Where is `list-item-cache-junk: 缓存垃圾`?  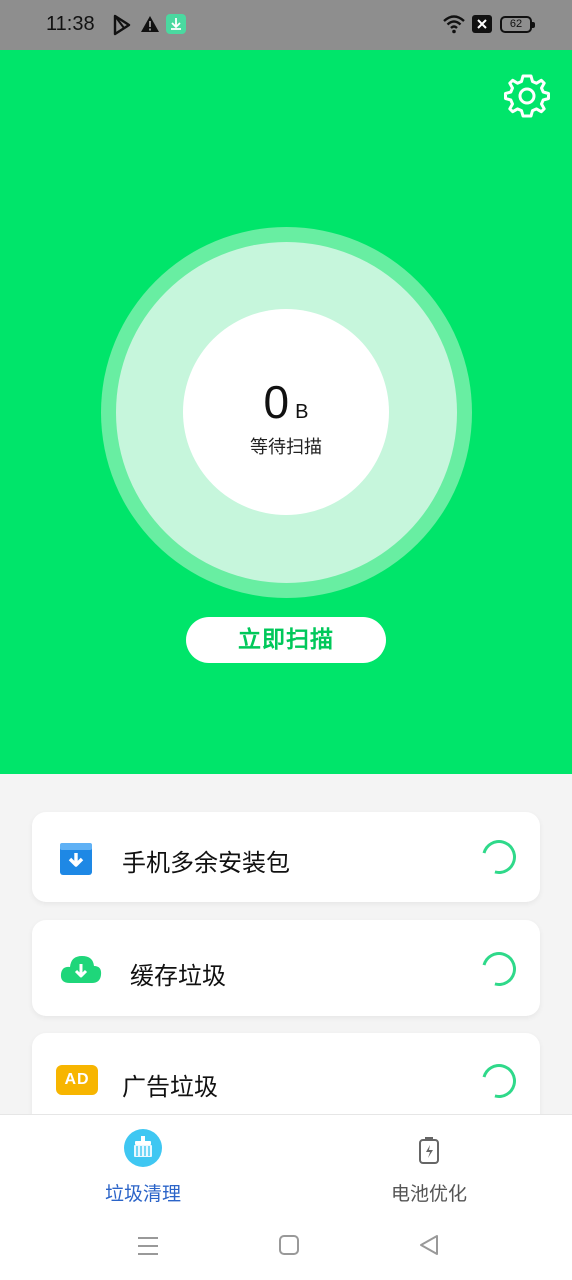
list-item-cache-junk: 缓存垃圾 is located at coordinates (286, 968).